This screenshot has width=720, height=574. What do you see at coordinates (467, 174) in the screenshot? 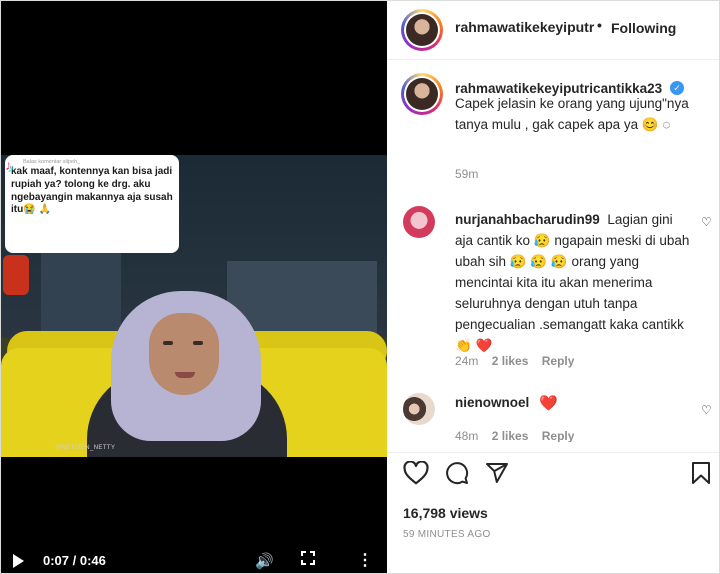
I see `caption-time: 59m` at bounding box center [467, 174].